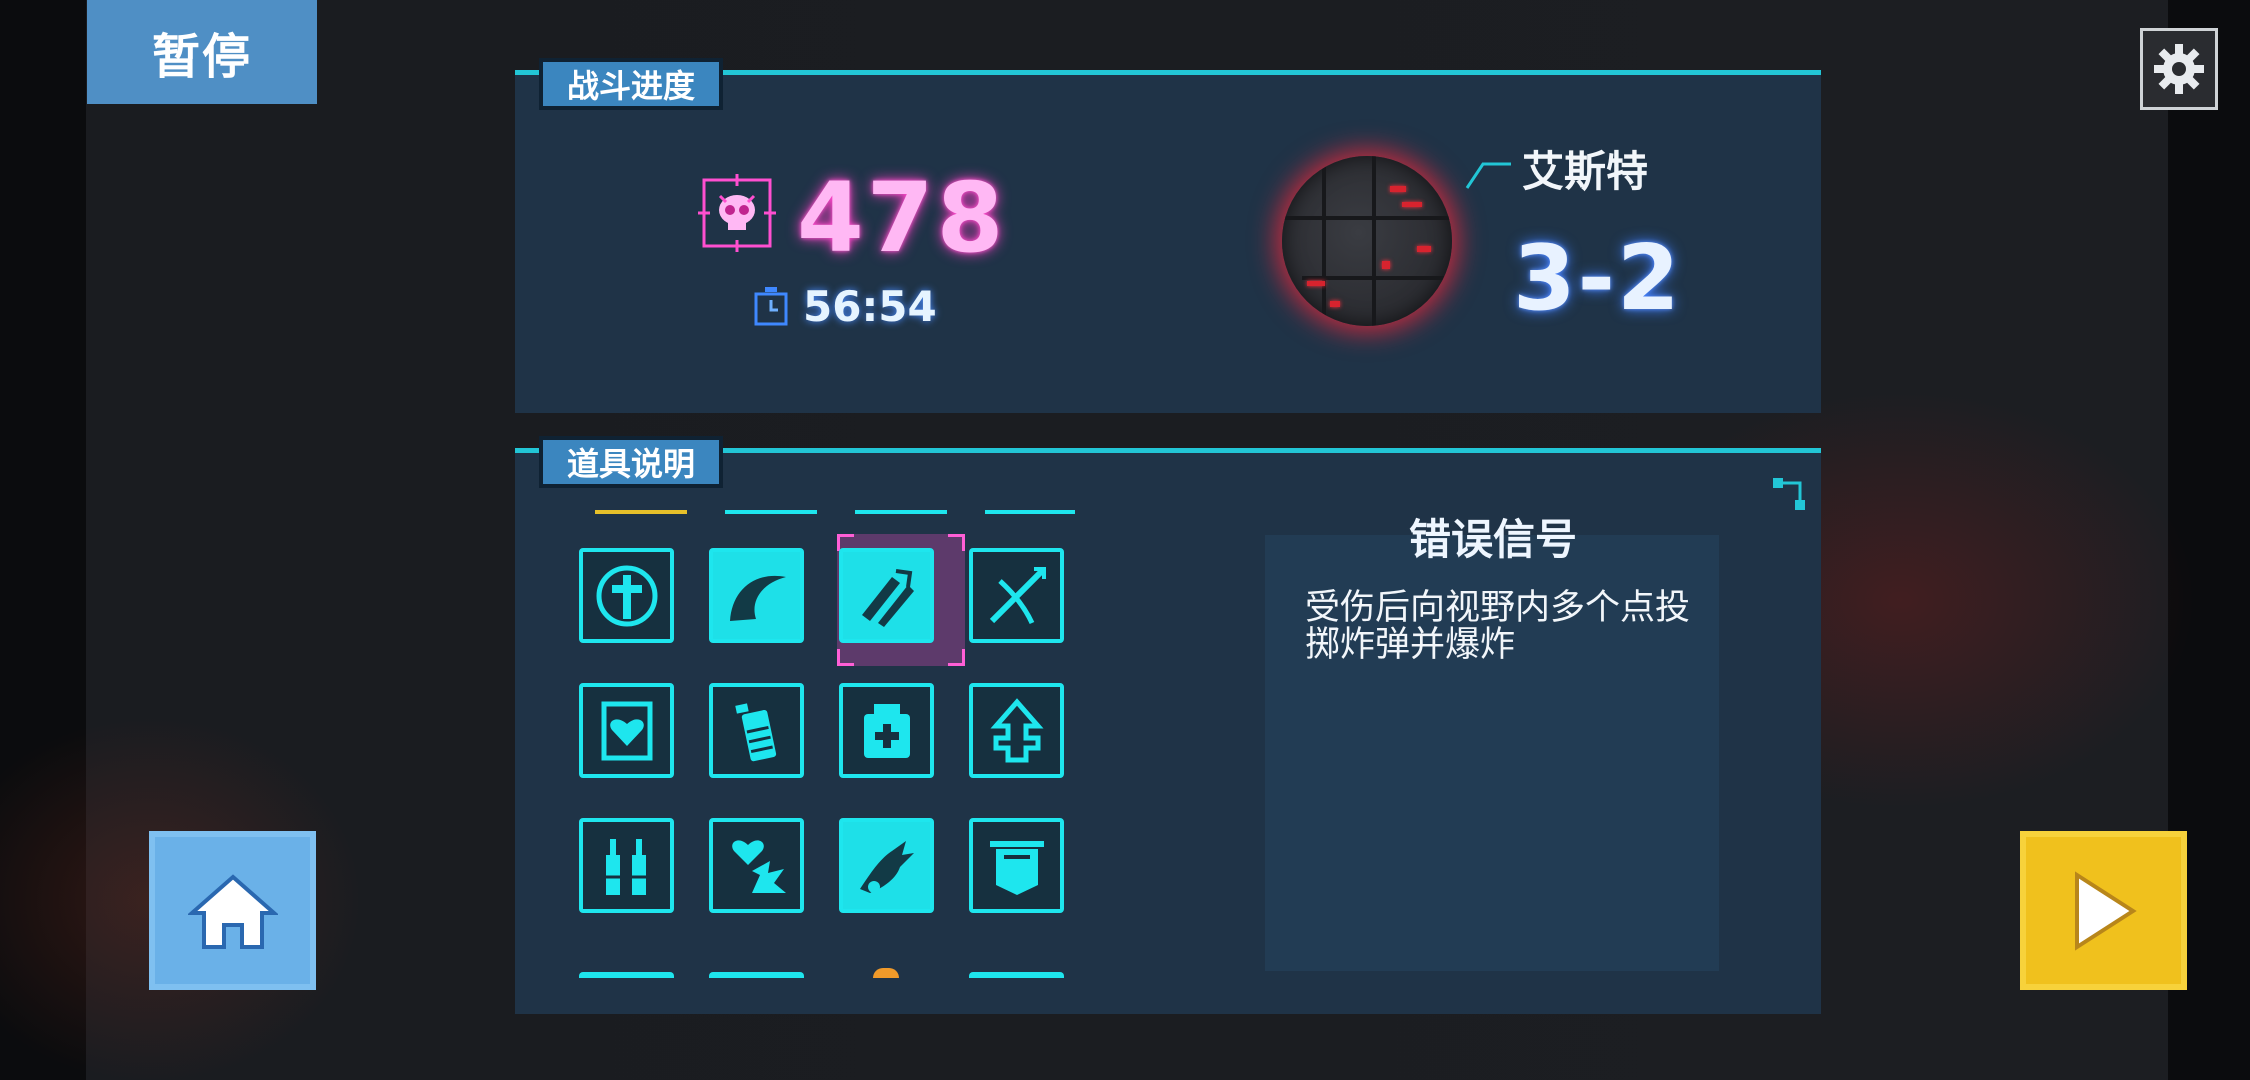 Image resolution: width=2250 pixels, height=1080 pixels. I want to click on crossbow-icon, so click(1017, 595).